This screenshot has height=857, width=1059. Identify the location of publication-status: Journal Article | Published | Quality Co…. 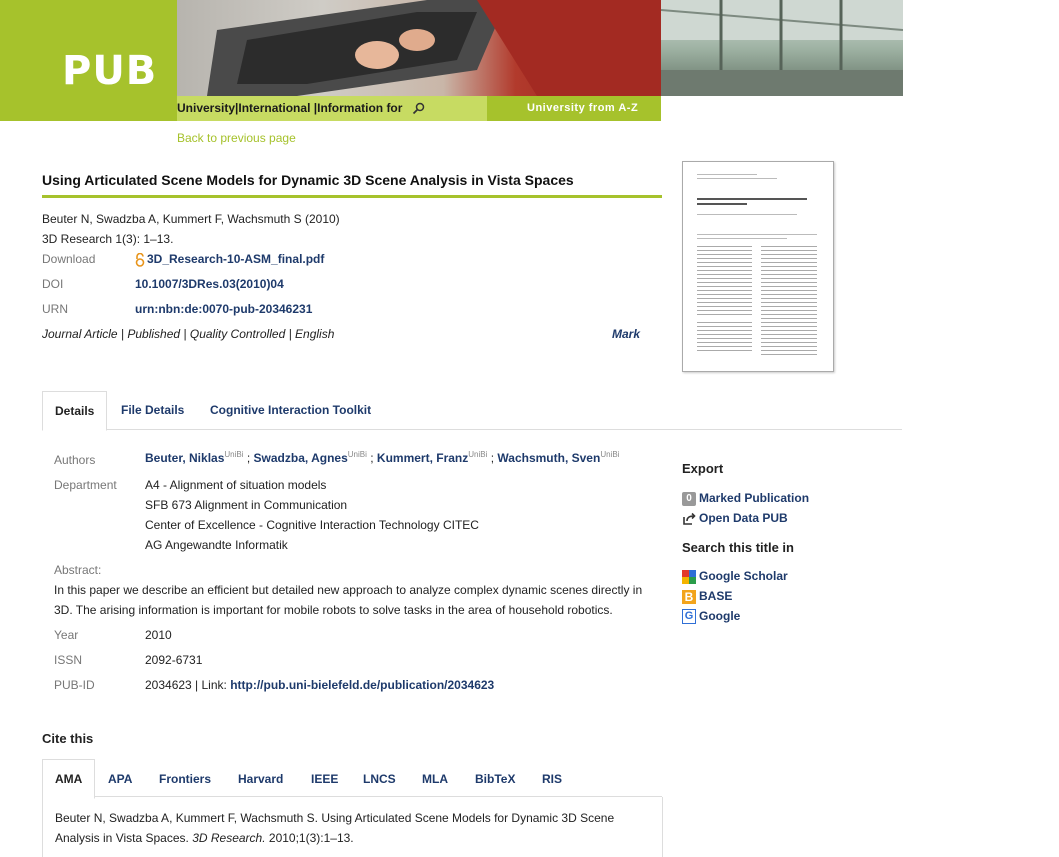
(188, 334).